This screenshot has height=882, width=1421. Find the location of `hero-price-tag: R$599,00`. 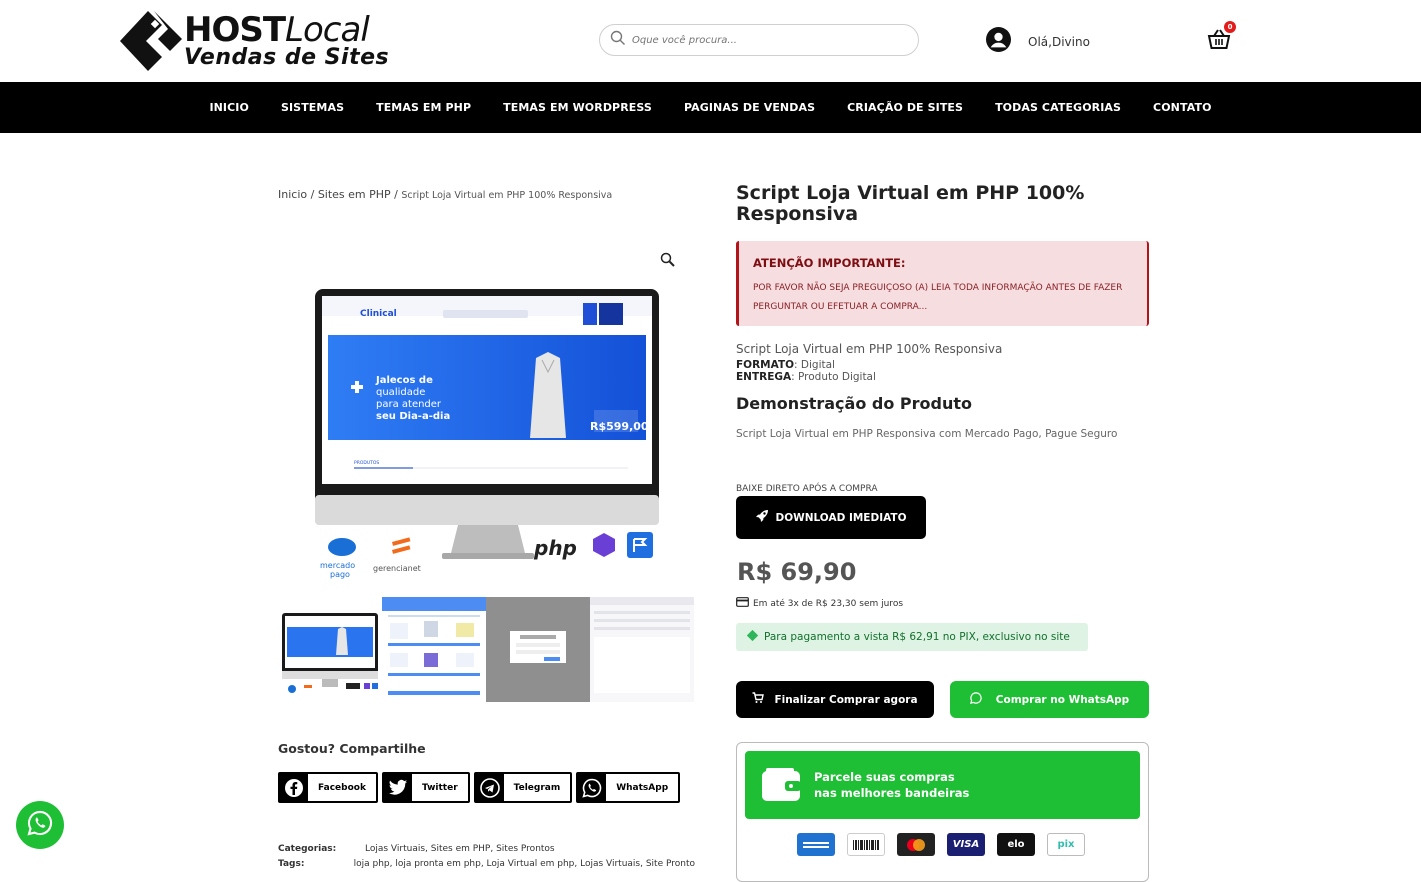

hero-price-tag: R$599,00 is located at coordinates (619, 426).